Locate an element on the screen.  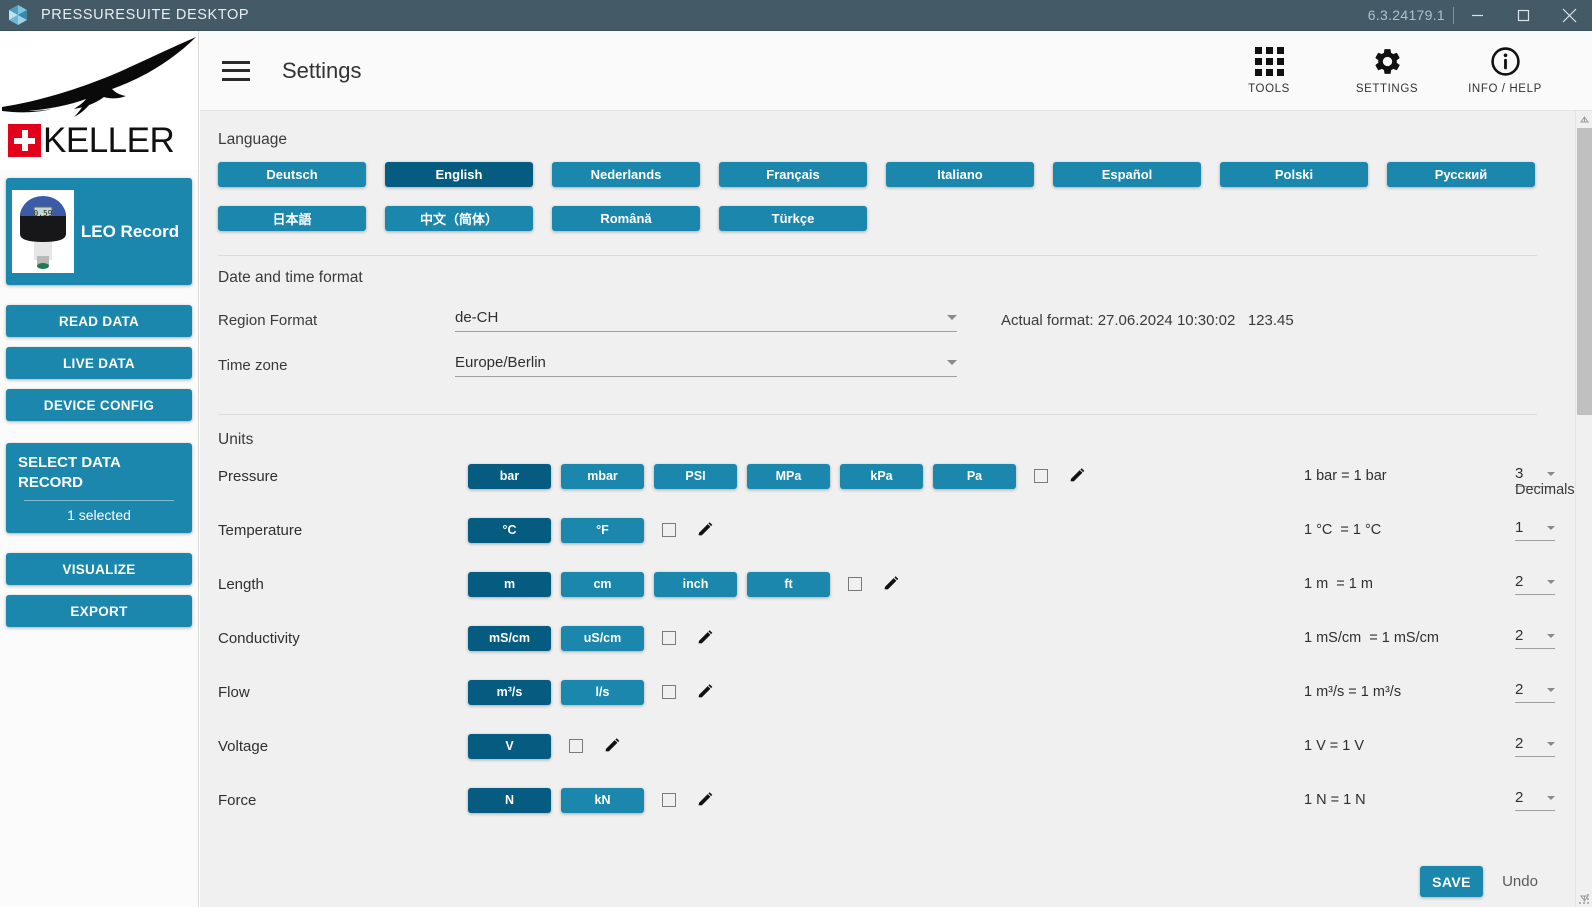
language-option-label: Русский is located at coordinates (1461, 174).